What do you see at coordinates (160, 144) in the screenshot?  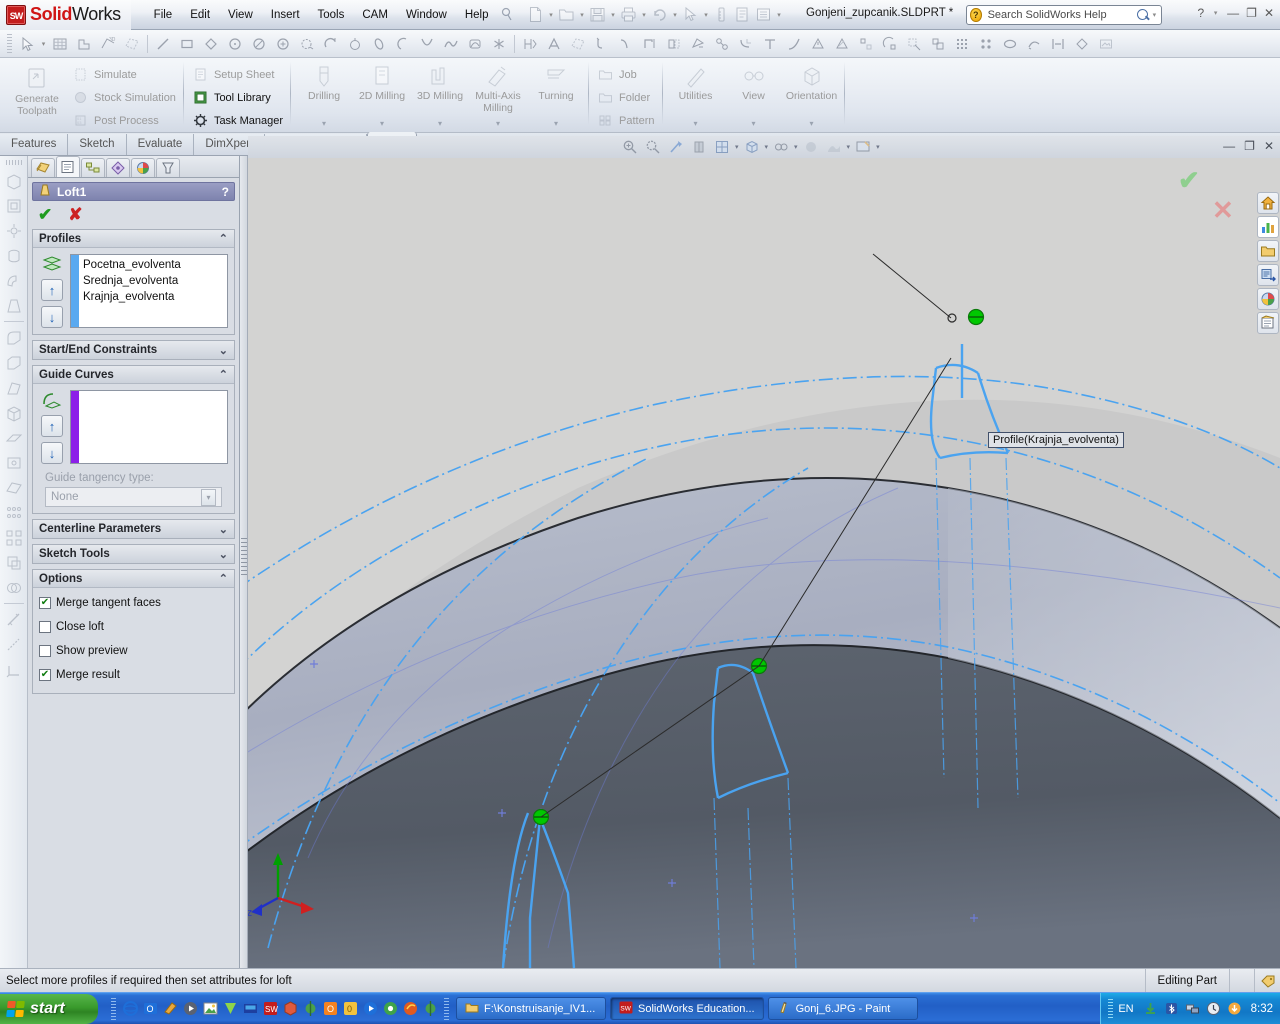 I see `tab-evaluate: Evaluate` at bounding box center [160, 144].